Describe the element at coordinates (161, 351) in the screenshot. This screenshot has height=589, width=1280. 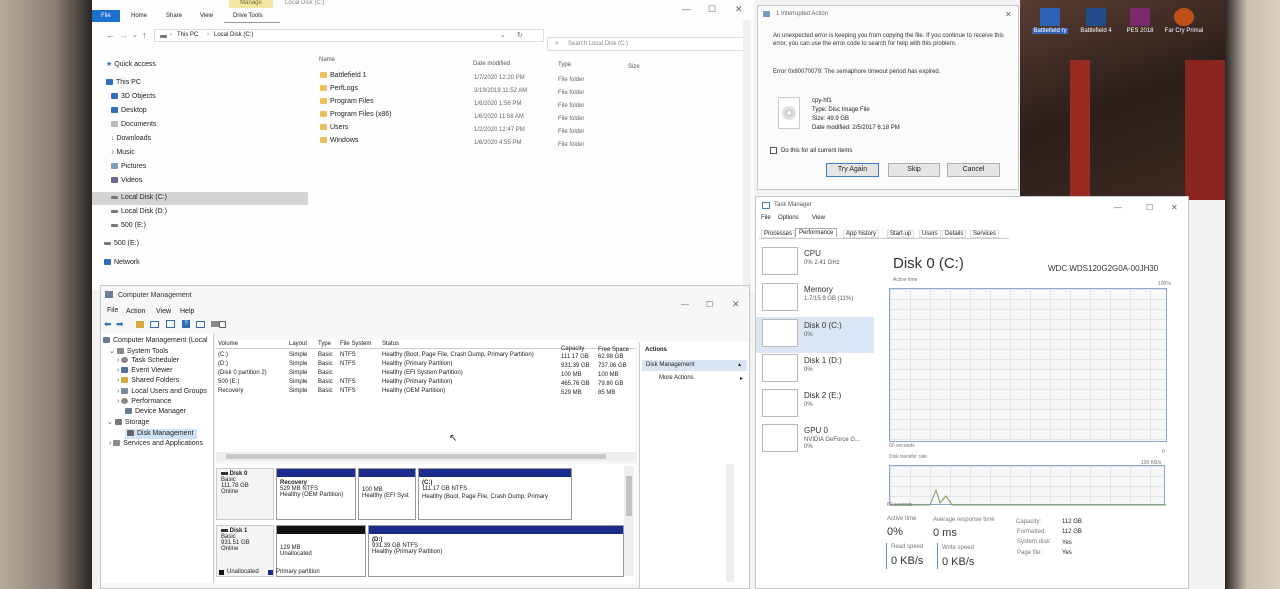
I see `tree-item: ⌄ System Tools` at that location.